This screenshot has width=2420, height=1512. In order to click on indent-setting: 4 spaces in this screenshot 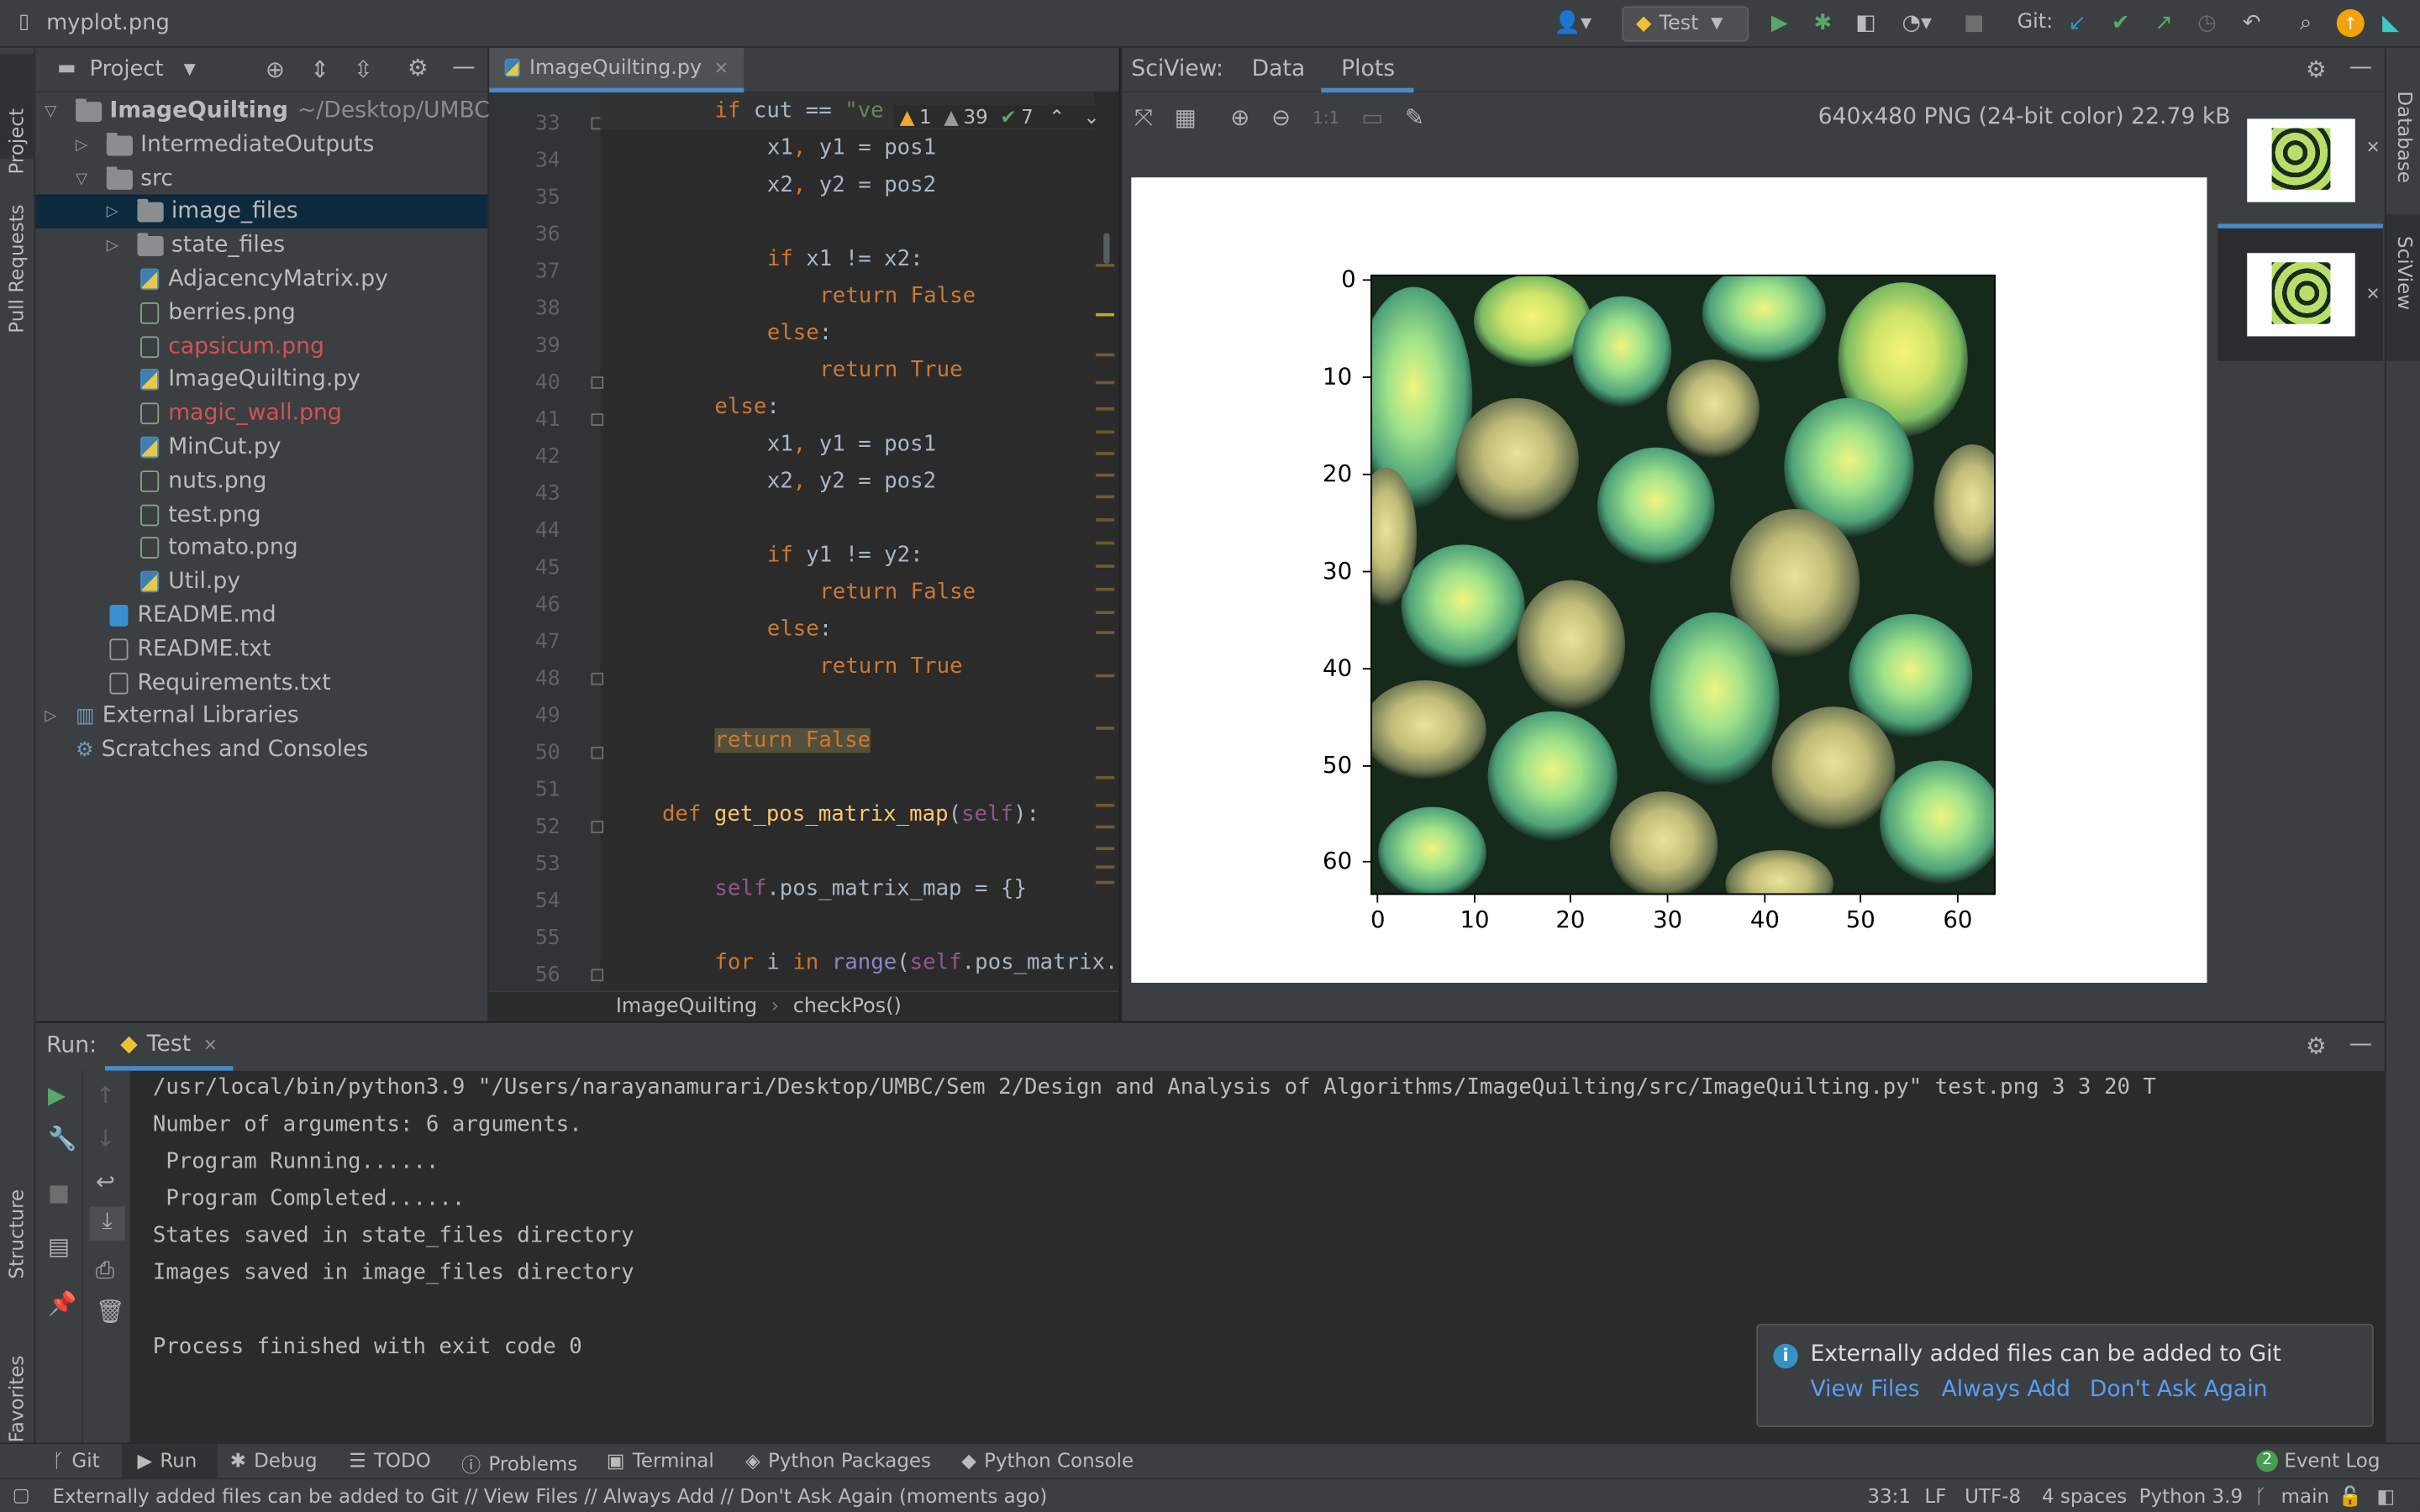, I will do `click(2085, 1496)`.